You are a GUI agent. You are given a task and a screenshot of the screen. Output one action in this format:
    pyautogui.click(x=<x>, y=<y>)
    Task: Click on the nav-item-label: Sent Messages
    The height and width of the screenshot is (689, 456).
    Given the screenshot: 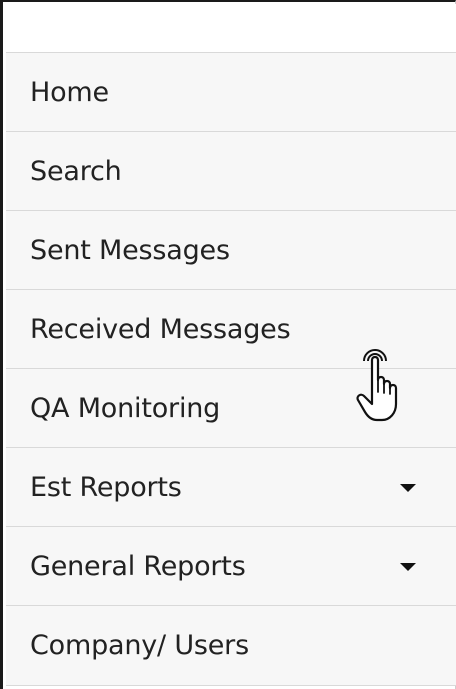 What is the action you would take?
    pyautogui.click(x=130, y=250)
    